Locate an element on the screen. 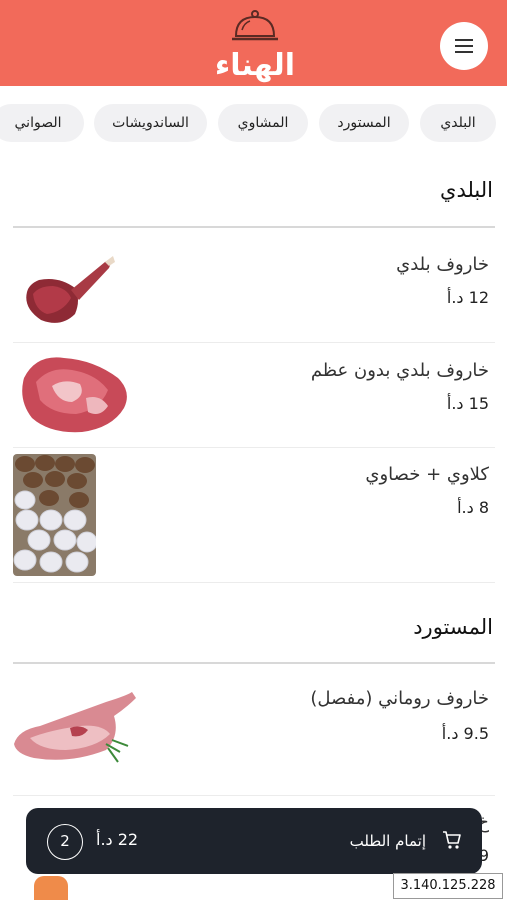 This screenshot has height=900, width=507. category-chip-trays: الصواني is located at coordinates (42, 123).